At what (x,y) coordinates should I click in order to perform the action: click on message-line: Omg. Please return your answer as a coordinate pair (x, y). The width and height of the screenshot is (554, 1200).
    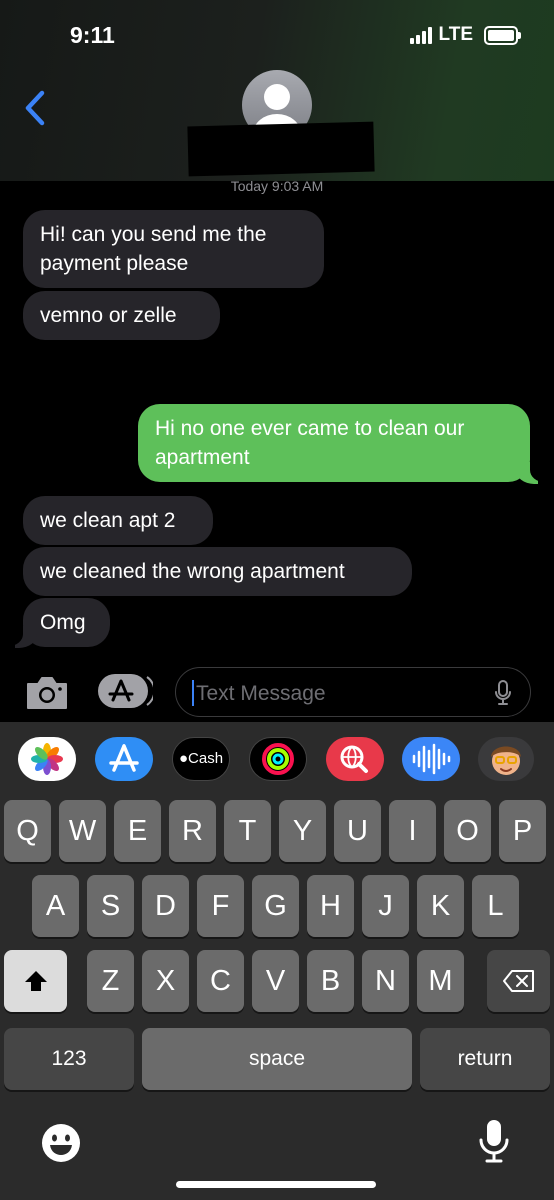
    Looking at the image, I should click on (63, 622).